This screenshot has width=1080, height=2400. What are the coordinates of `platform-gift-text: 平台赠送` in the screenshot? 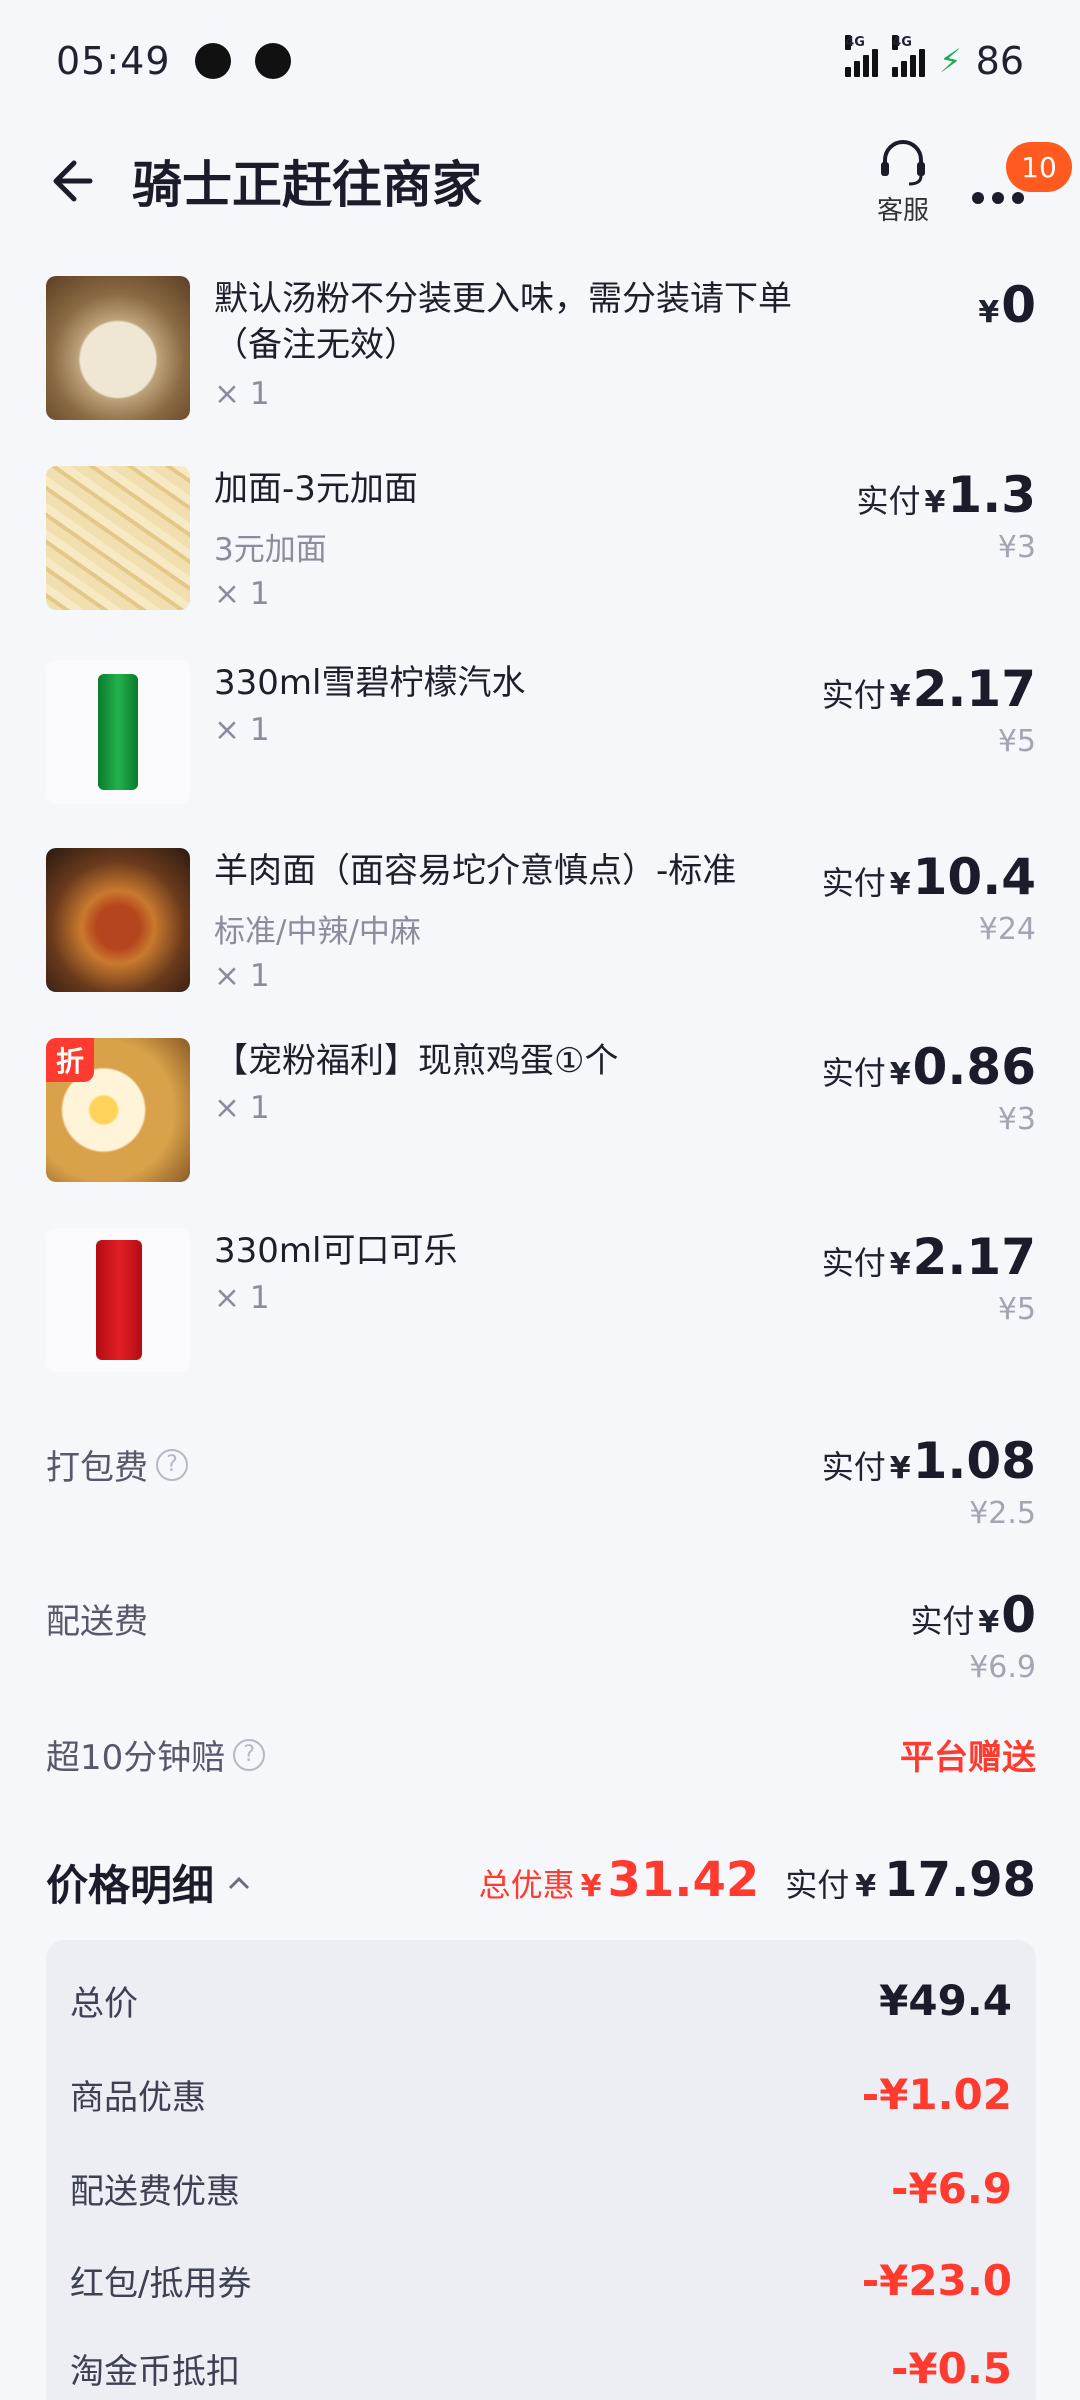 It's located at (968, 1758).